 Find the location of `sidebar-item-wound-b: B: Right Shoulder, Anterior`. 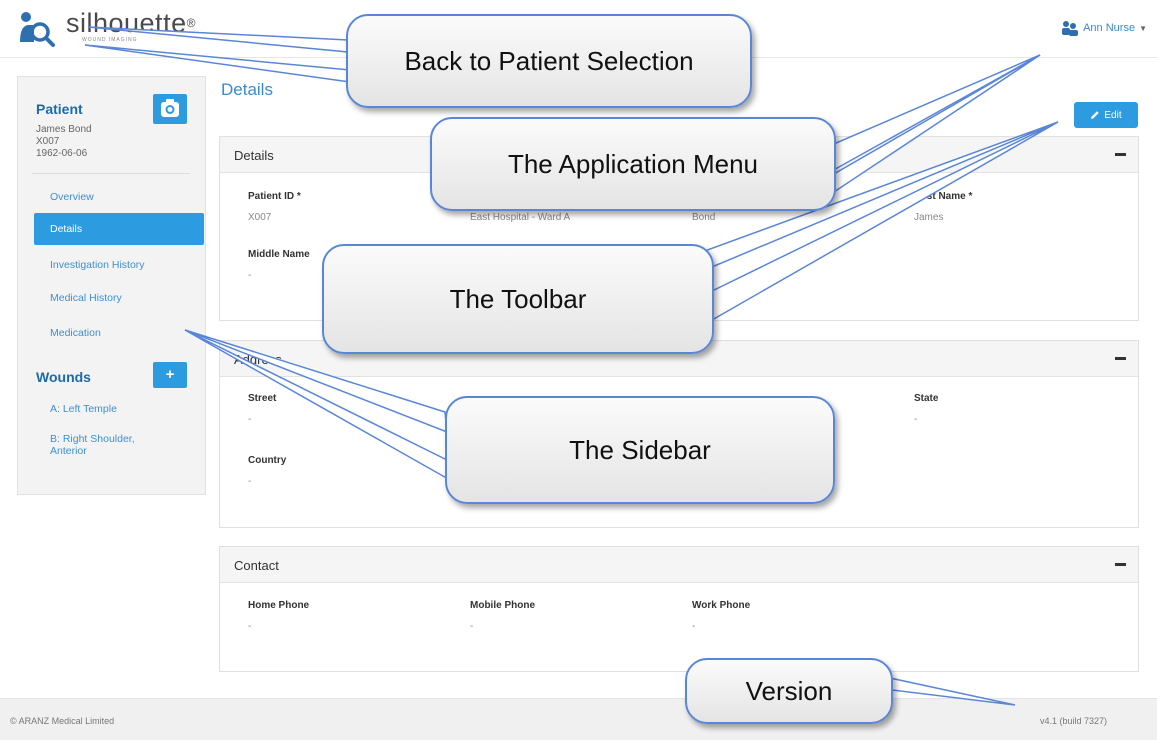

sidebar-item-wound-b: B: Right Shoulder, Anterior is located at coordinates (110, 445).